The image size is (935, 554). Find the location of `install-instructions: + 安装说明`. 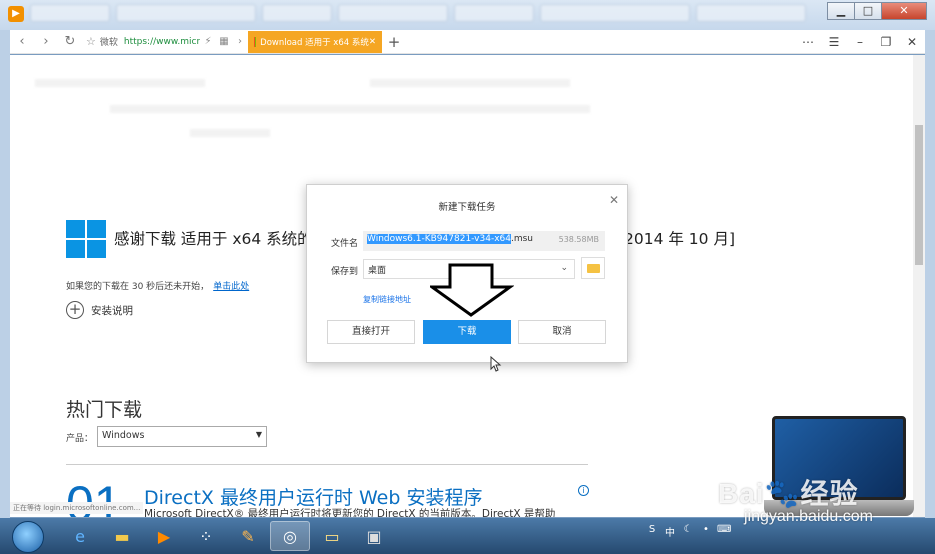

install-instructions: + 安装说明 is located at coordinates (99, 310).